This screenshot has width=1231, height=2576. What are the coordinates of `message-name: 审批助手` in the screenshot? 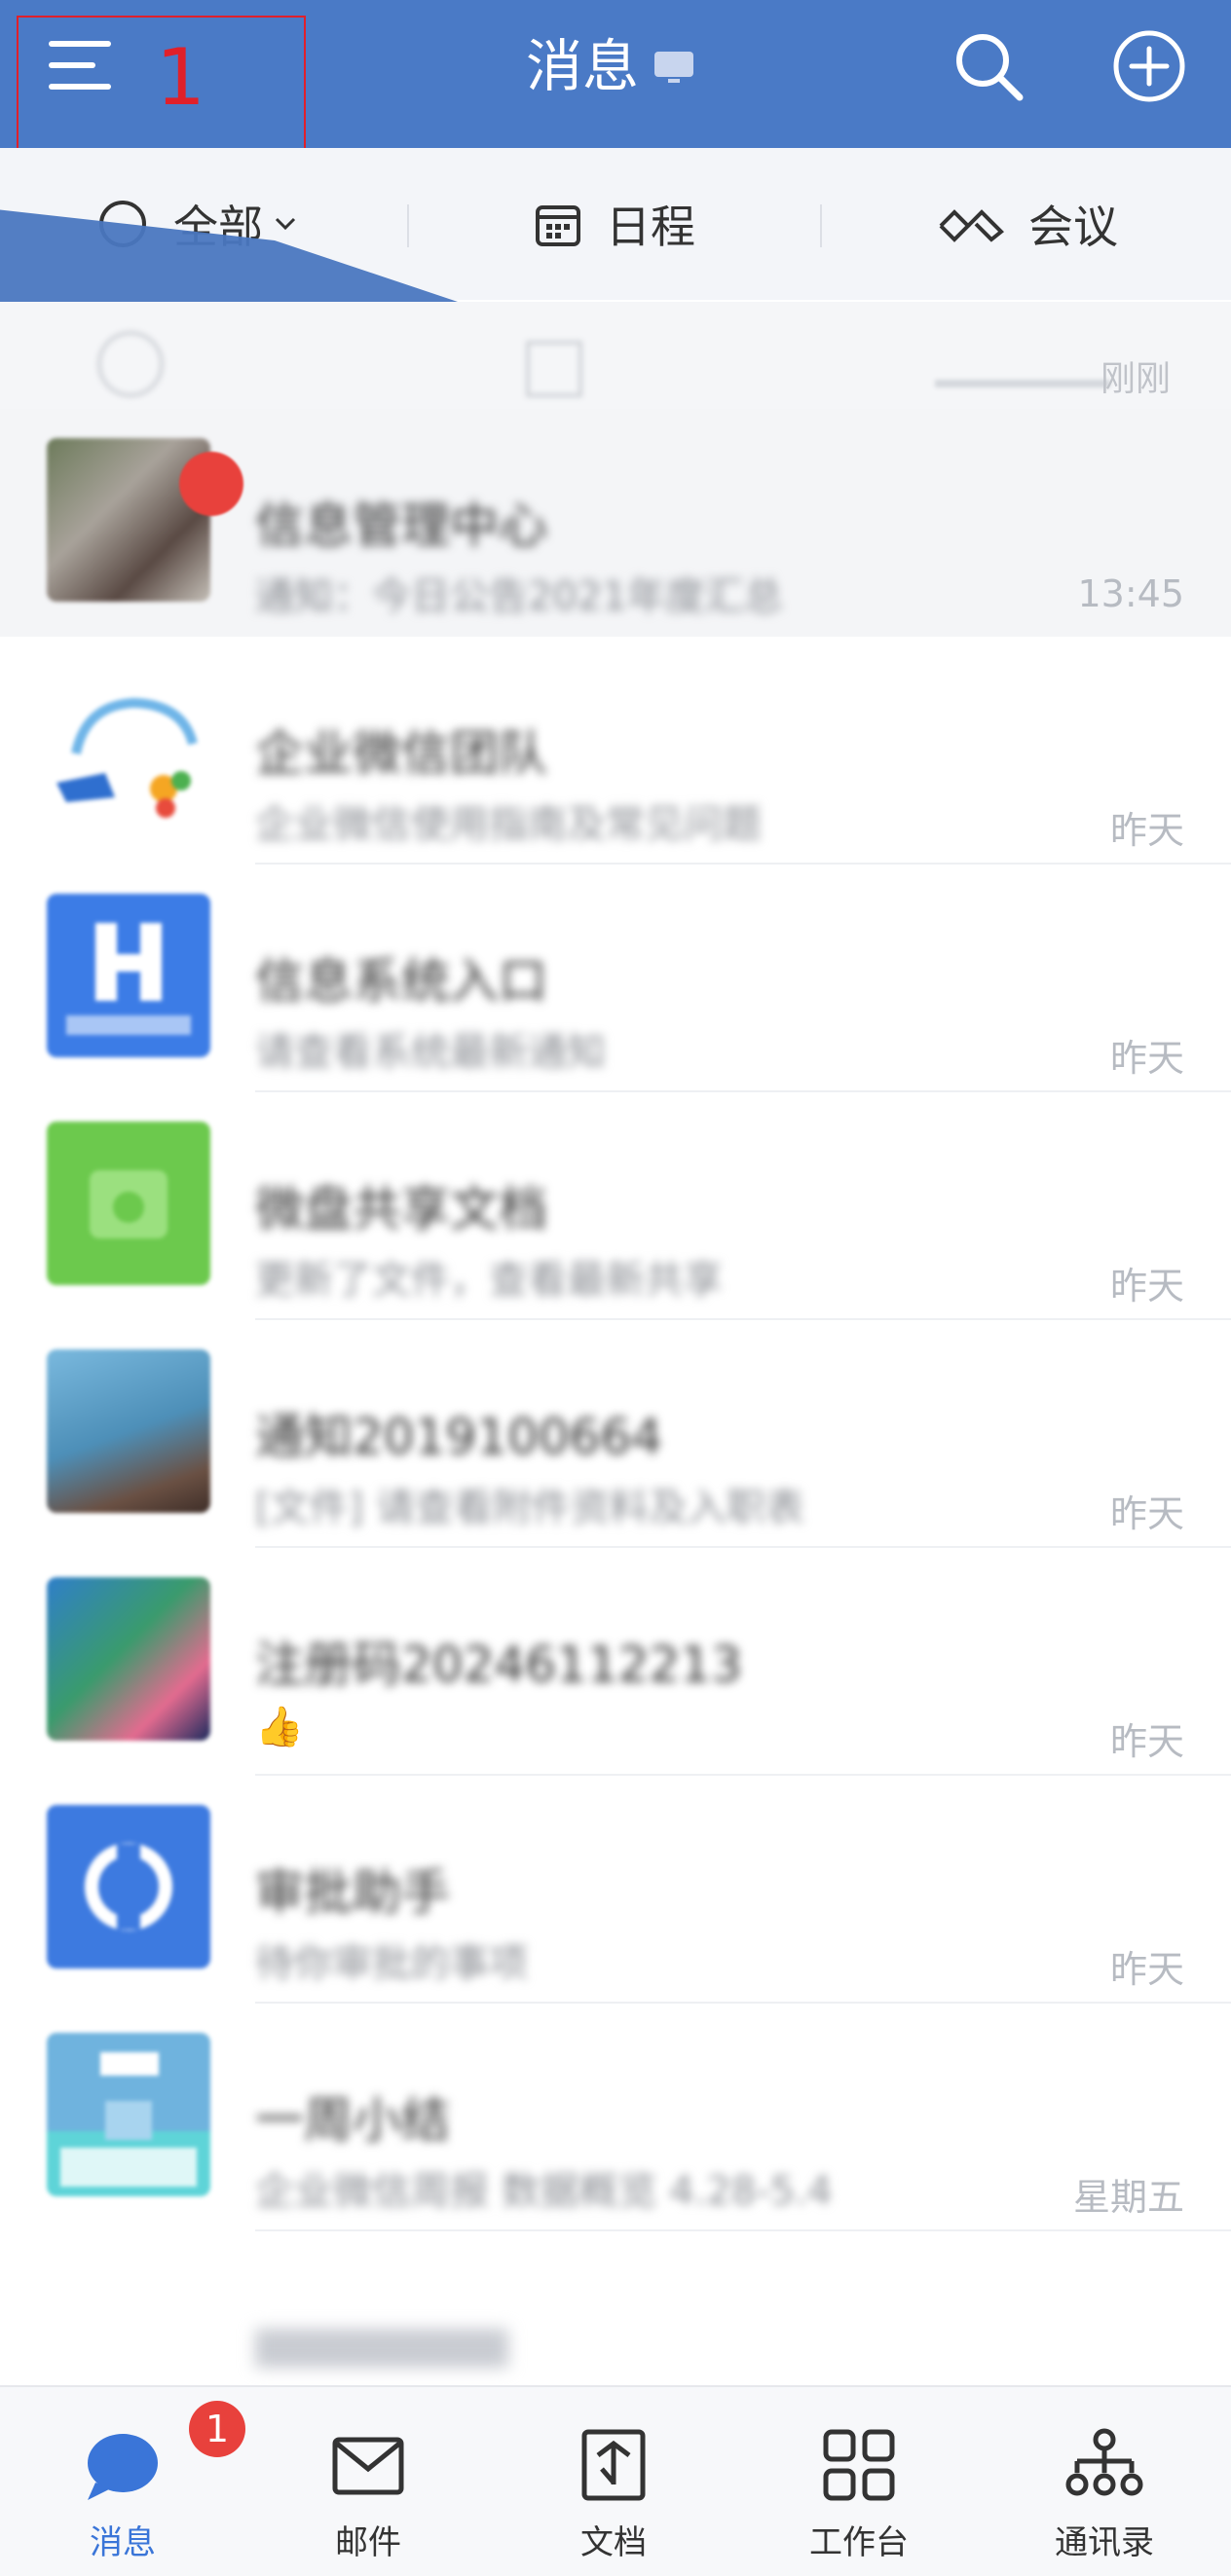 It's located at (352, 1892).